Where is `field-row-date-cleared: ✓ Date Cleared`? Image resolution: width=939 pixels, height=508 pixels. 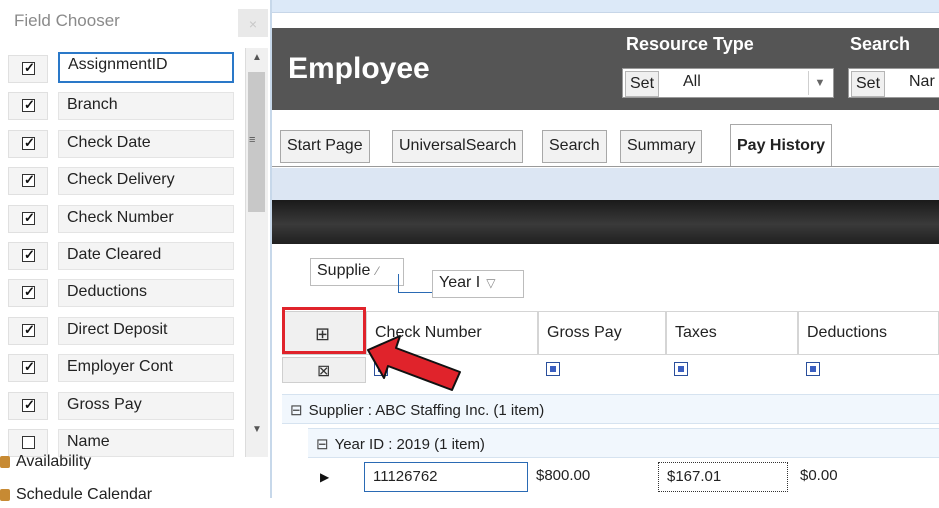 field-row-date-cleared: ✓ Date Cleared is located at coordinates (126, 252).